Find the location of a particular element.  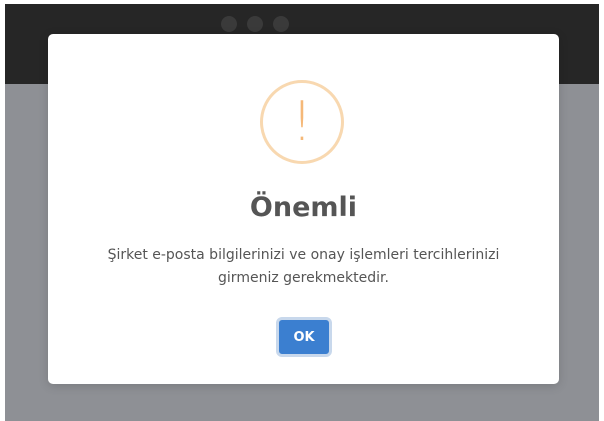

dialog-title: Önemli is located at coordinates (303, 207).